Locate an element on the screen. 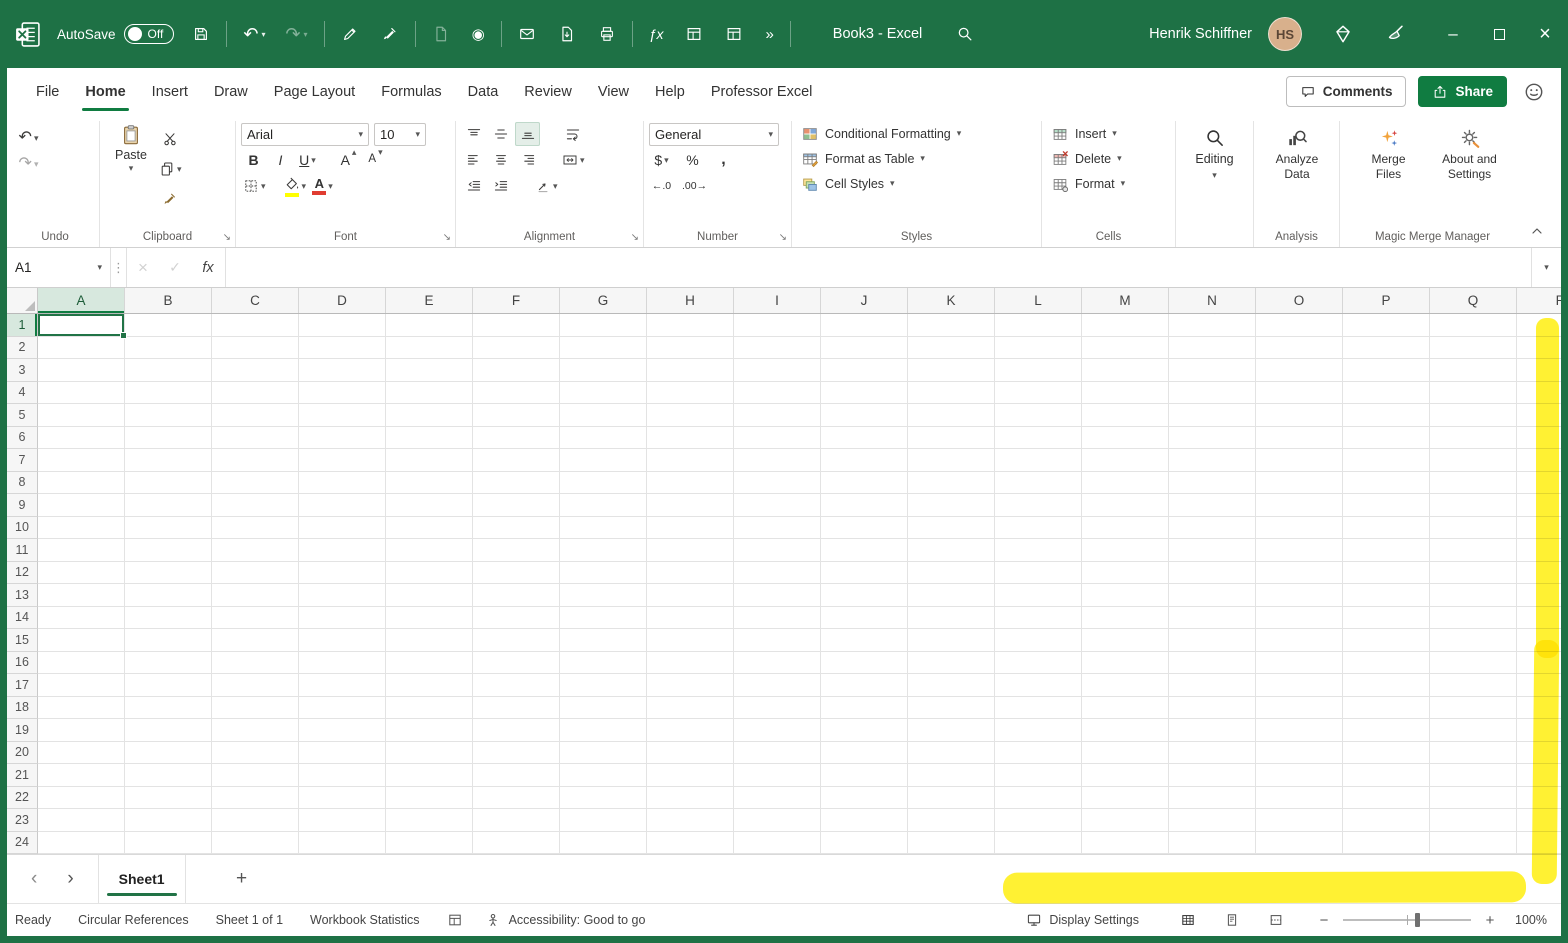  cell-A11 is located at coordinates (81, 550).